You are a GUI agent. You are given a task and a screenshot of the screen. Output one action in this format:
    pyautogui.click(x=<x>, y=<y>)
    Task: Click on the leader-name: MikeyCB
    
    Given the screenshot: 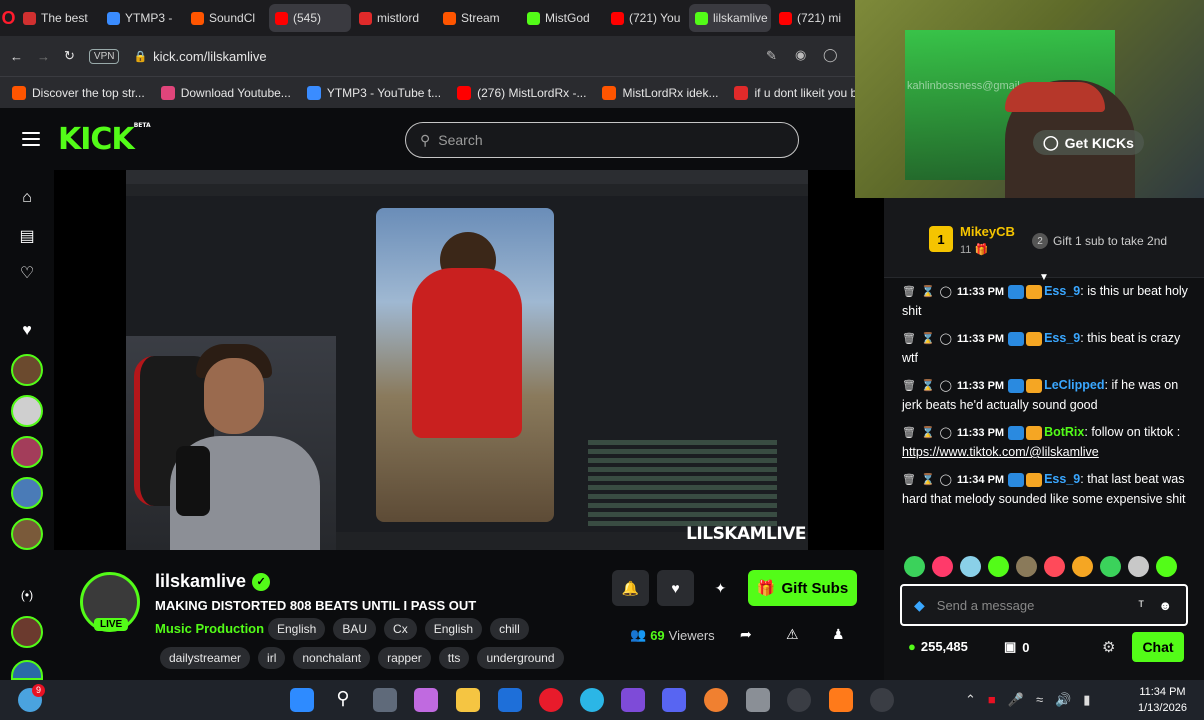 What is the action you would take?
    pyautogui.click(x=987, y=231)
    